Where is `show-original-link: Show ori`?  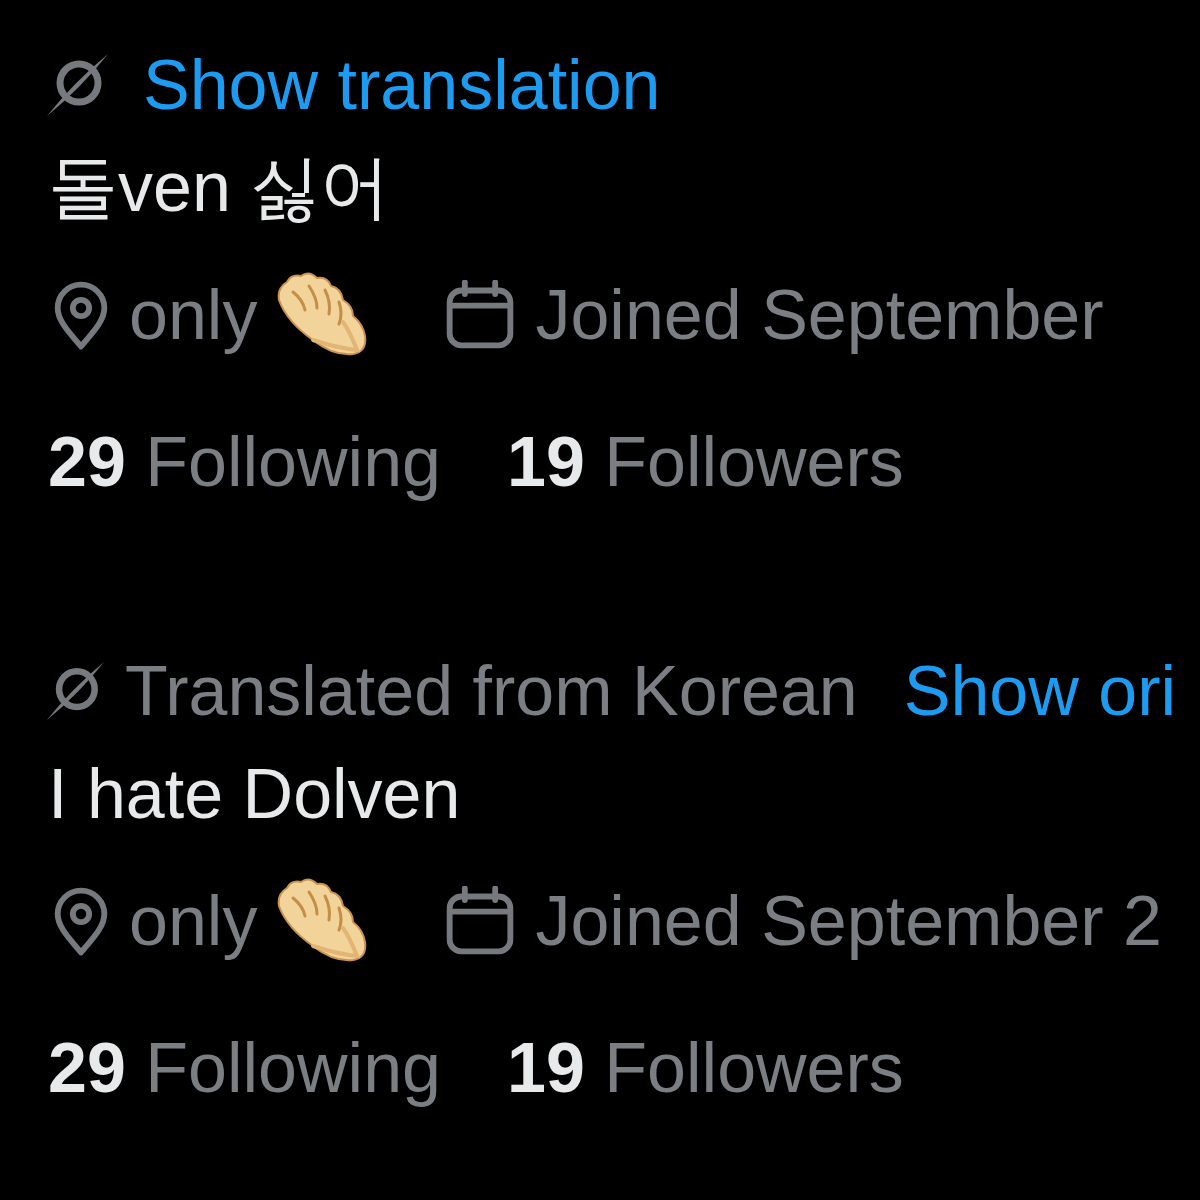 show-original-link: Show ori is located at coordinates (1040, 691).